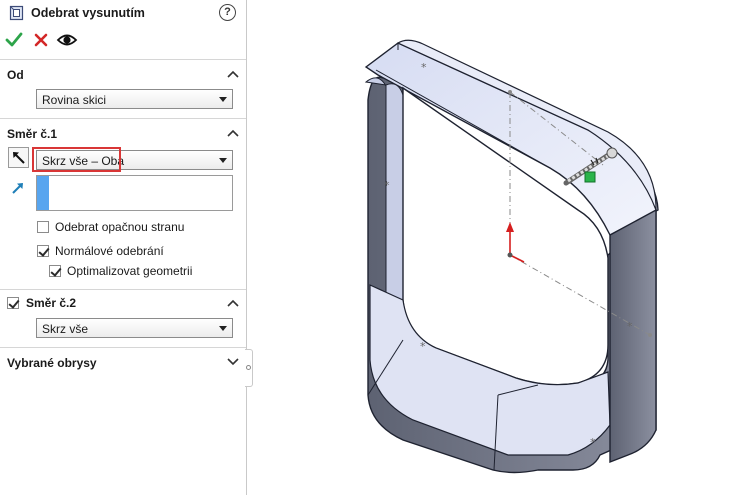 This screenshot has width=750, height=495. I want to click on panel-title: Odebrat vysunutím, so click(88, 13).